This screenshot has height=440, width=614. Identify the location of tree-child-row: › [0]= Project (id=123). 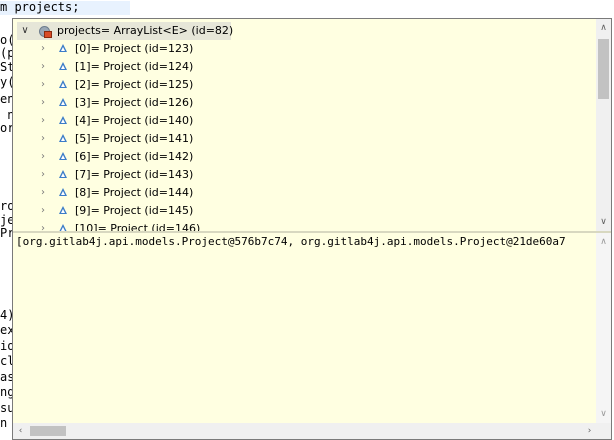
(305, 49).